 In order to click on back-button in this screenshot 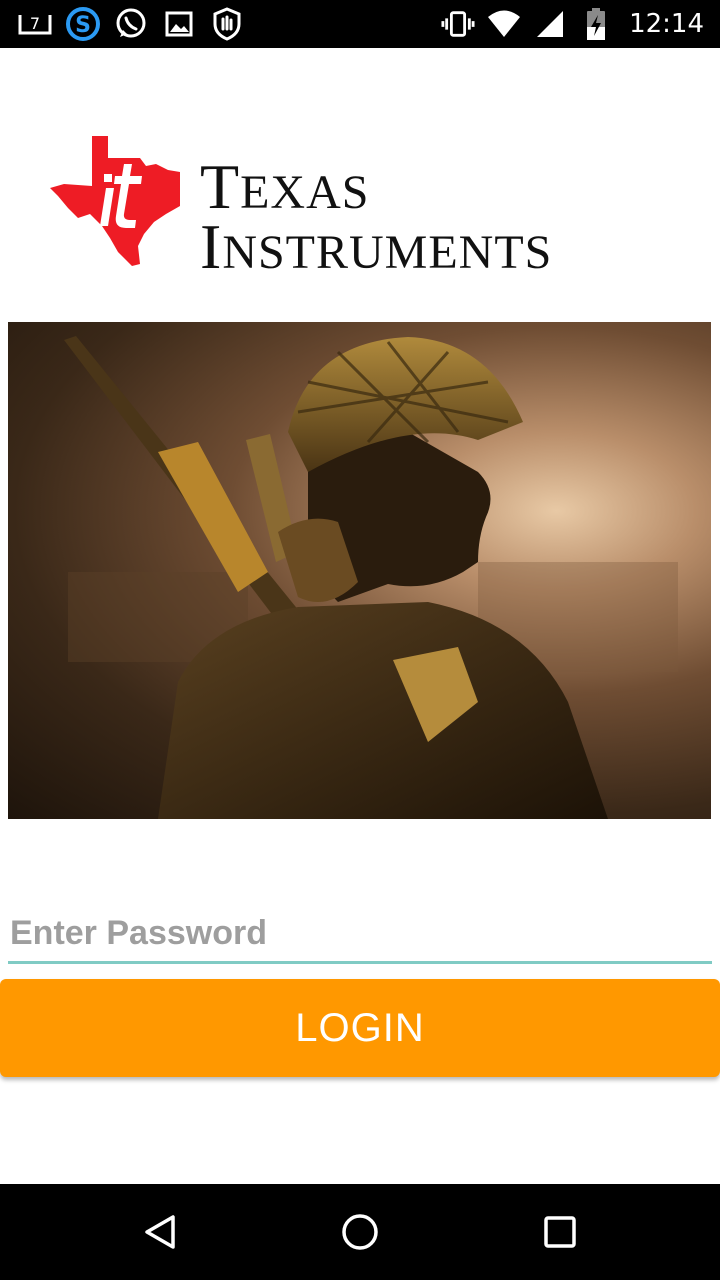, I will do `click(160, 1232)`.